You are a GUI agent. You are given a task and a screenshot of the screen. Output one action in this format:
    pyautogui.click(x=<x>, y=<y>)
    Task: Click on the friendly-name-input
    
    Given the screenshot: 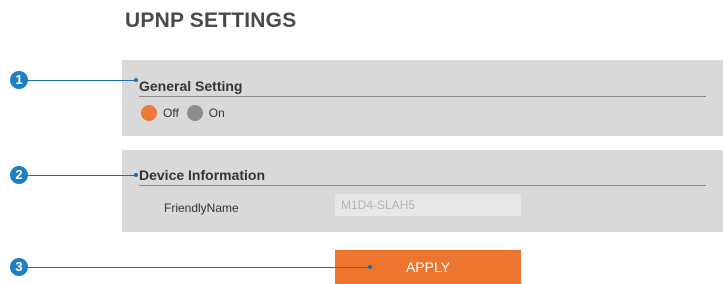 What is the action you would take?
    pyautogui.click(x=428, y=205)
    